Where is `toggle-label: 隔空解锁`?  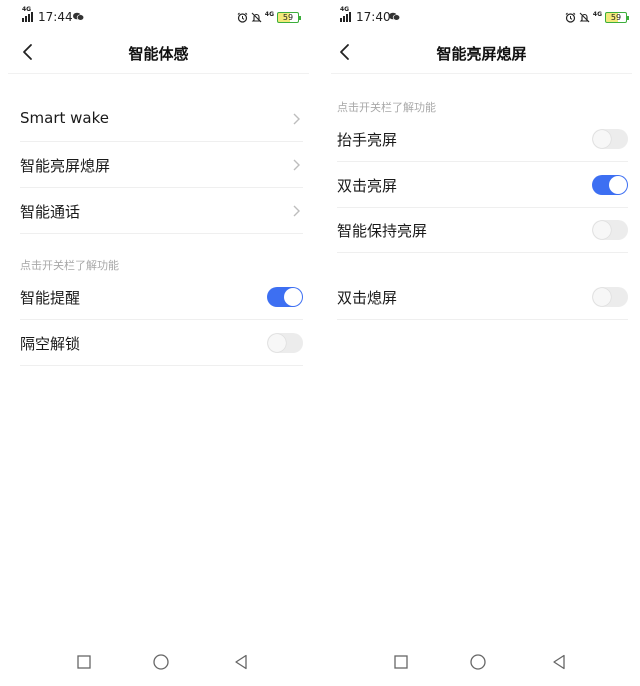
toggle-label: 隔空解锁 is located at coordinates (50, 344).